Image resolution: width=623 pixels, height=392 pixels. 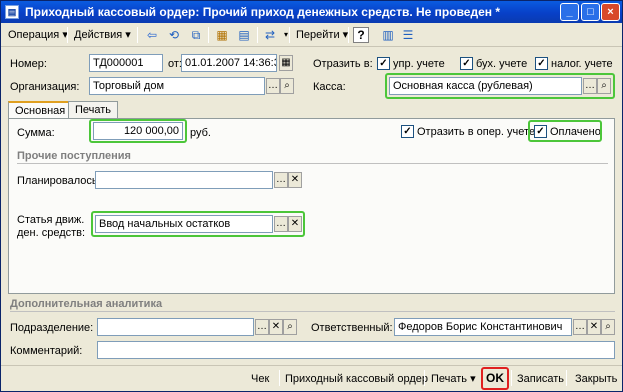 I want to click on article-label-line2: ден. средств:, so click(x=51, y=233).